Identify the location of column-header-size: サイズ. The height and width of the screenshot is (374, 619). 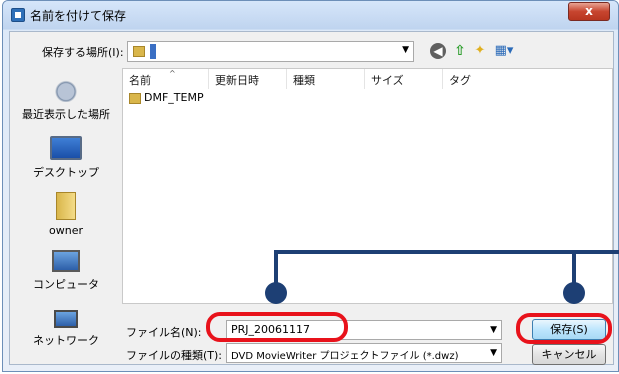
(404, 79).